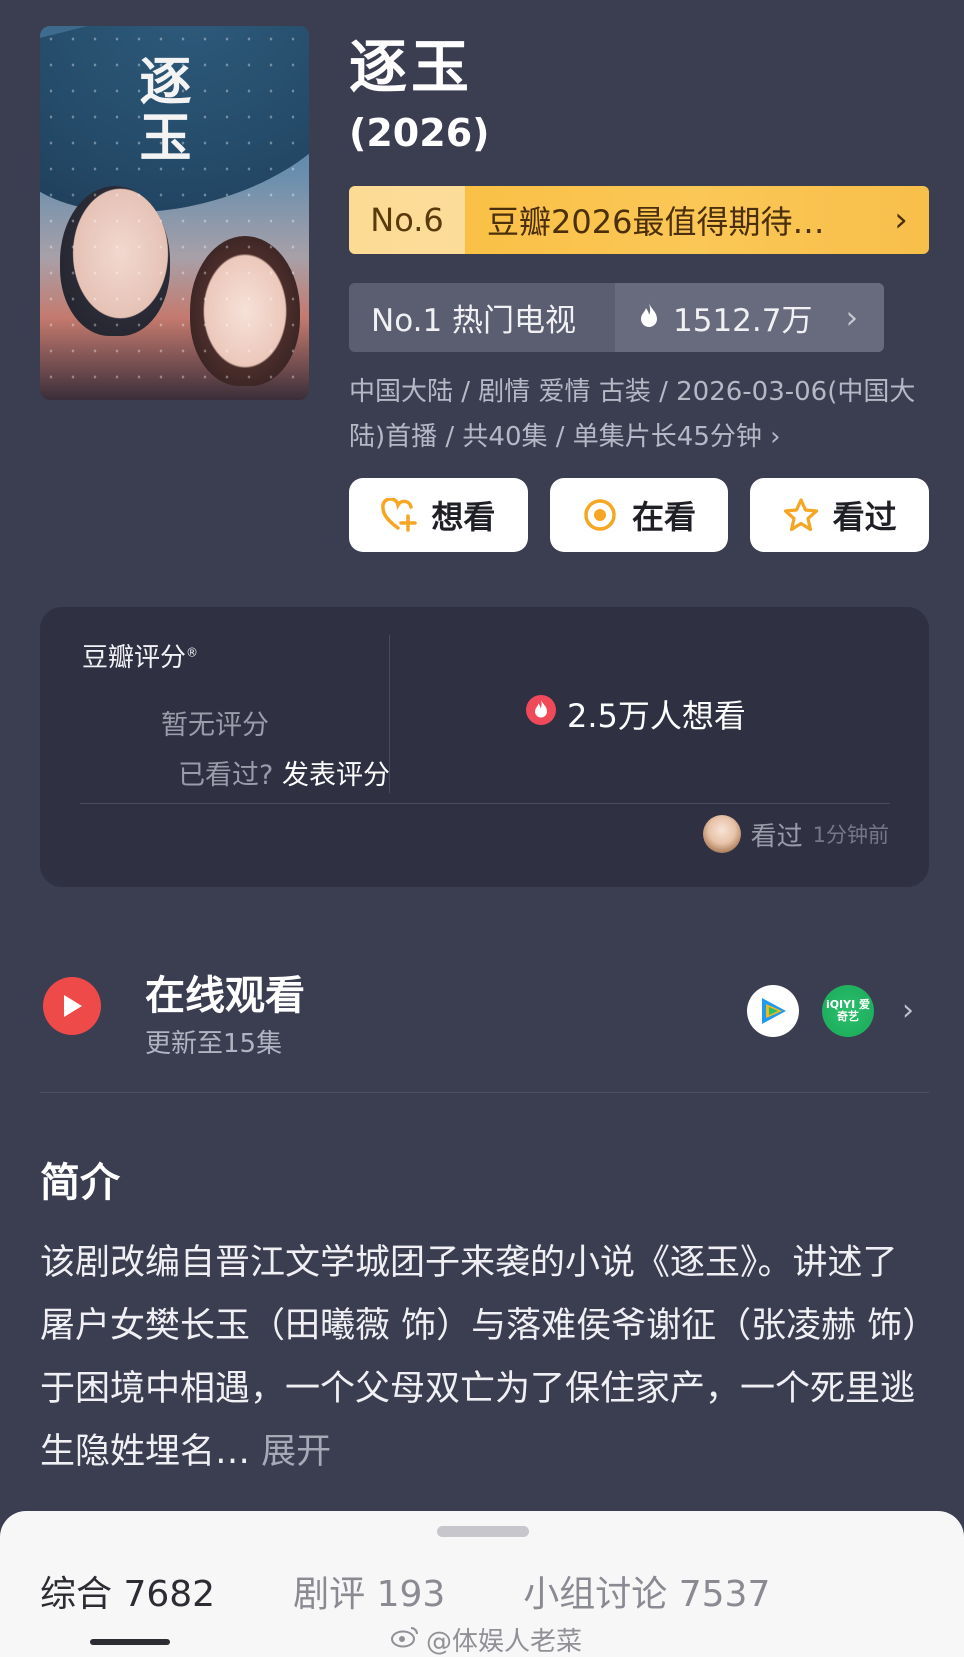 This screenshot has width=964, height=1657. Describe the element at coordinates (541, 714) in the screenshot. I see `flame-badge-icon` at that location.